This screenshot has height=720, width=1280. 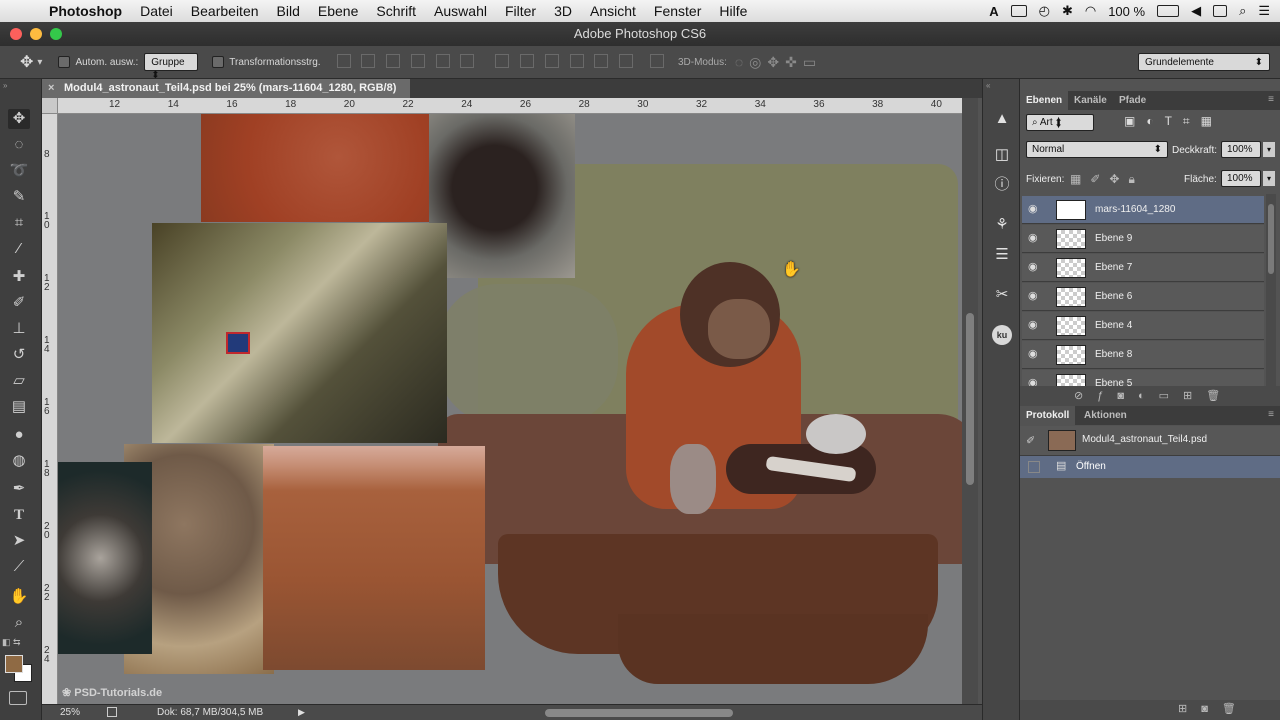 I want to click on tab-actions: Aktionen, so click(x=1105, y=415).